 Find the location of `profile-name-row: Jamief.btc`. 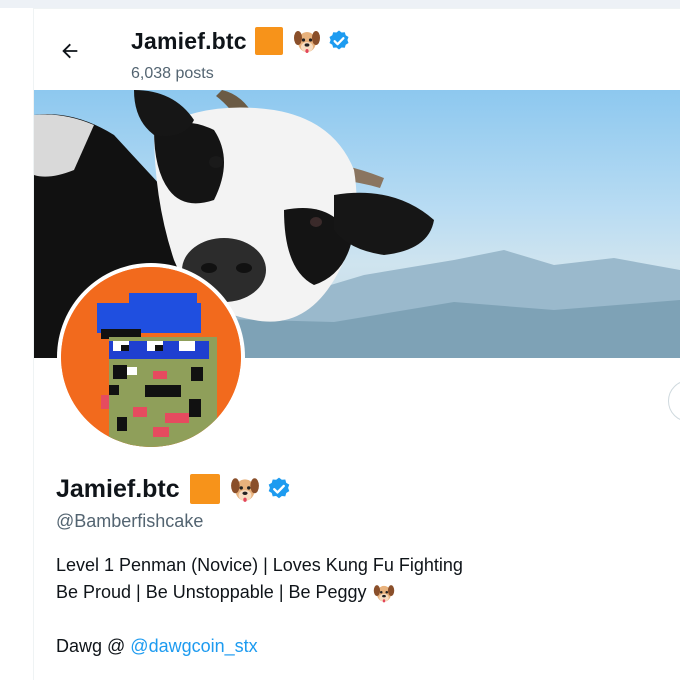

profile-name-row: Jamief.btc is located at coordinates (174, 489).